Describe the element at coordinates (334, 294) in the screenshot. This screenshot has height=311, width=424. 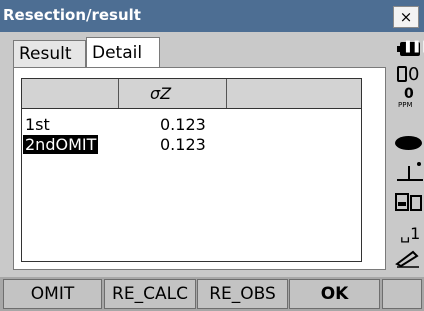
I see `ok-button: OK` at that location.